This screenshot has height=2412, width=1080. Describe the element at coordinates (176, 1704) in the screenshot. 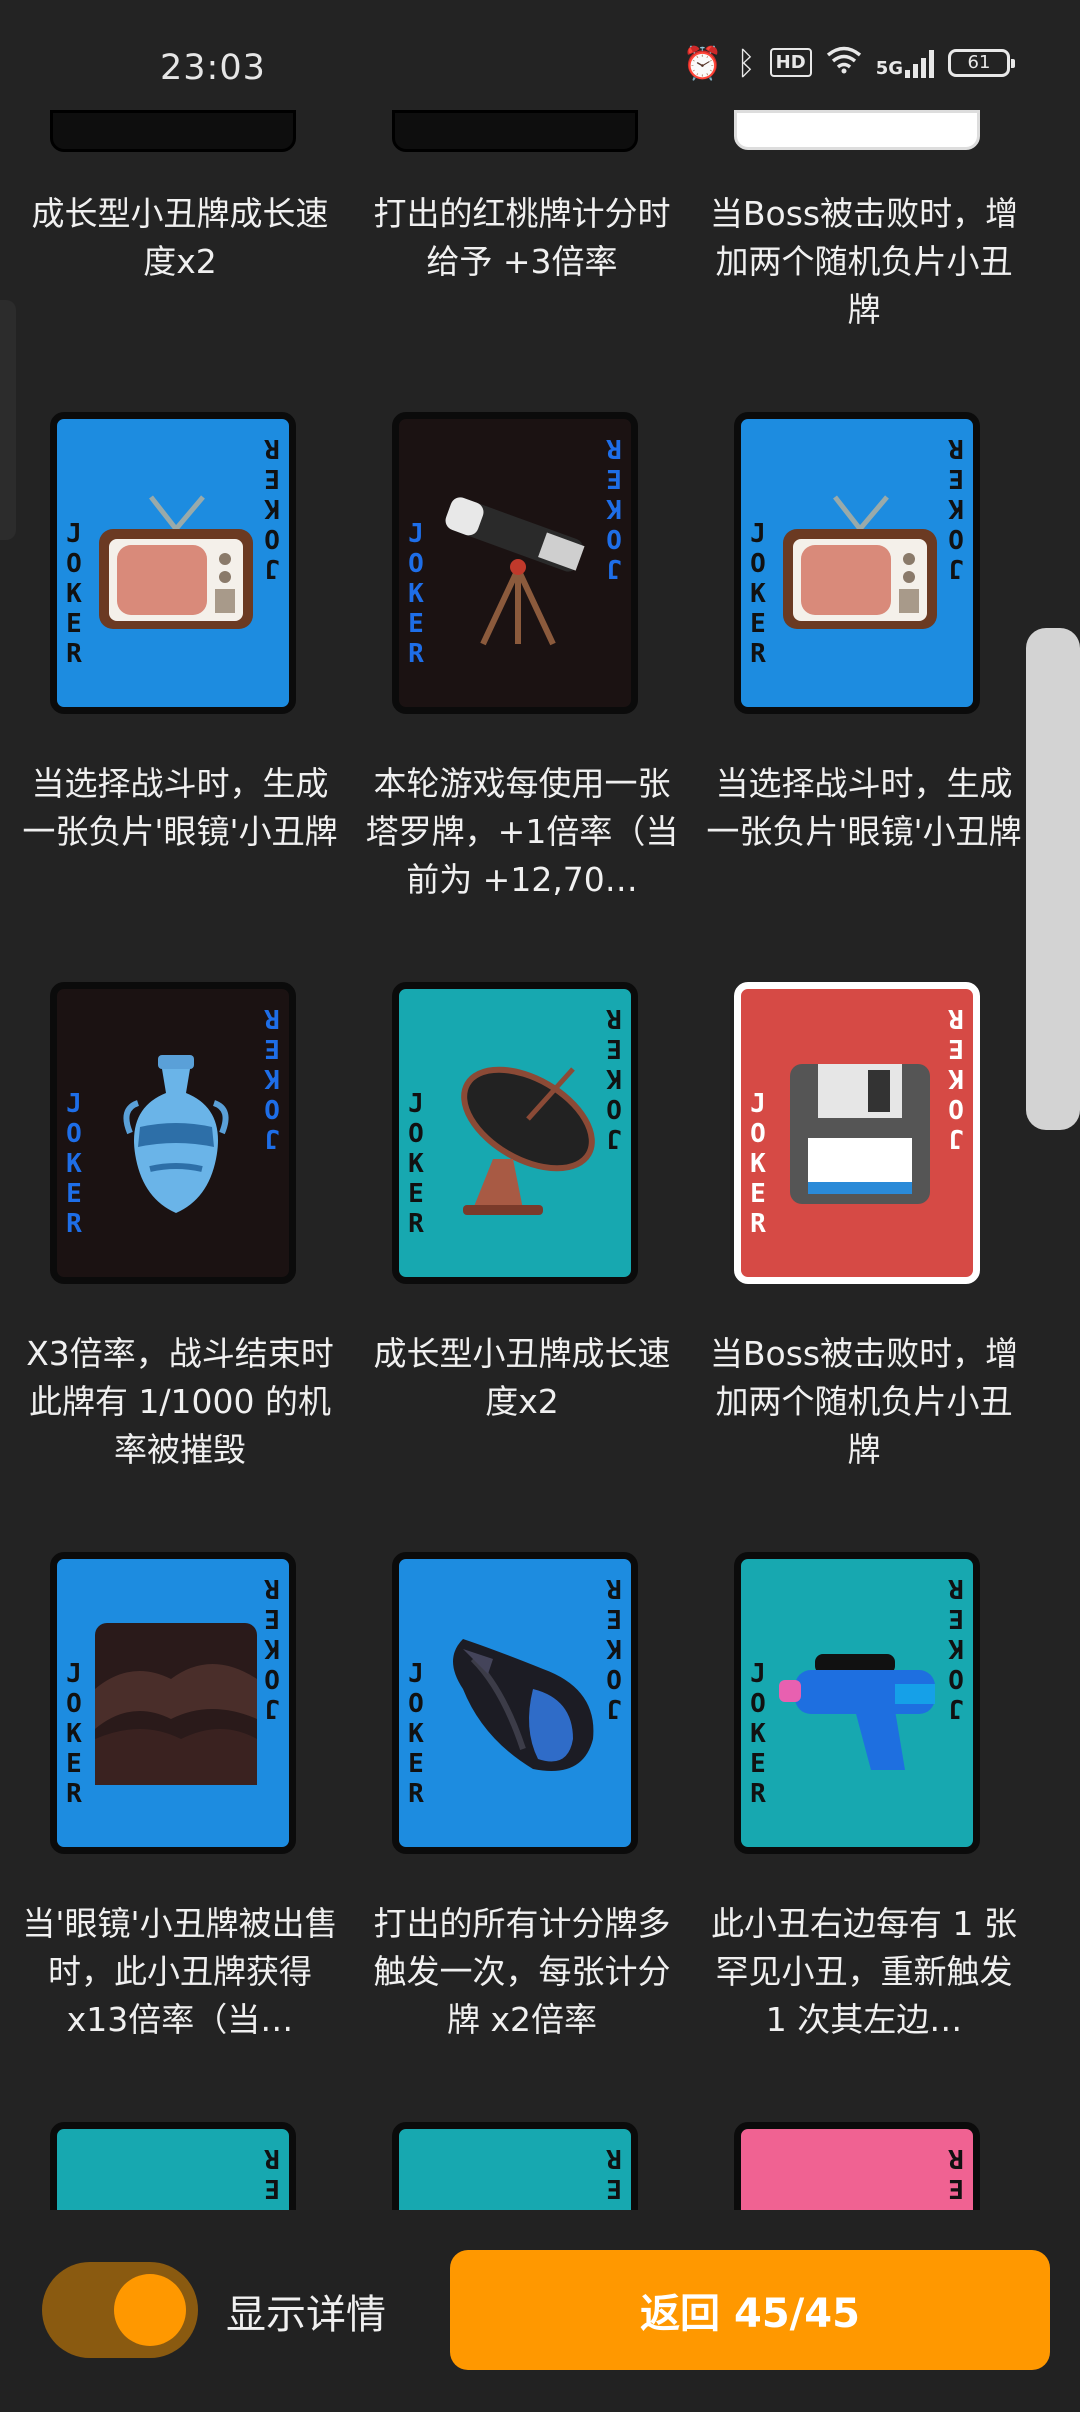

I see `dark-clouds-icon` at that location.